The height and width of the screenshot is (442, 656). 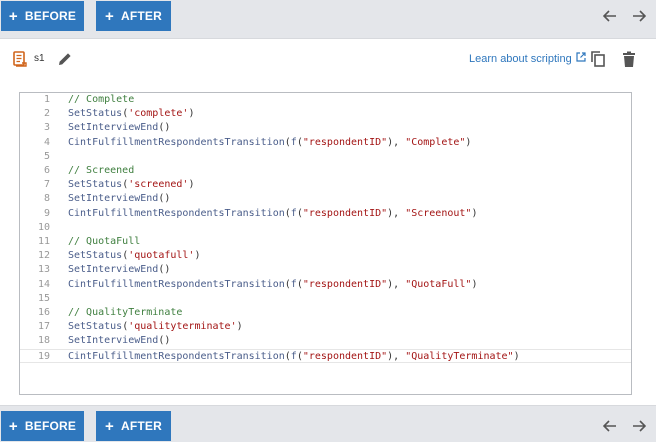 I want to click on line-number: 13, so click(x=43, y=270).